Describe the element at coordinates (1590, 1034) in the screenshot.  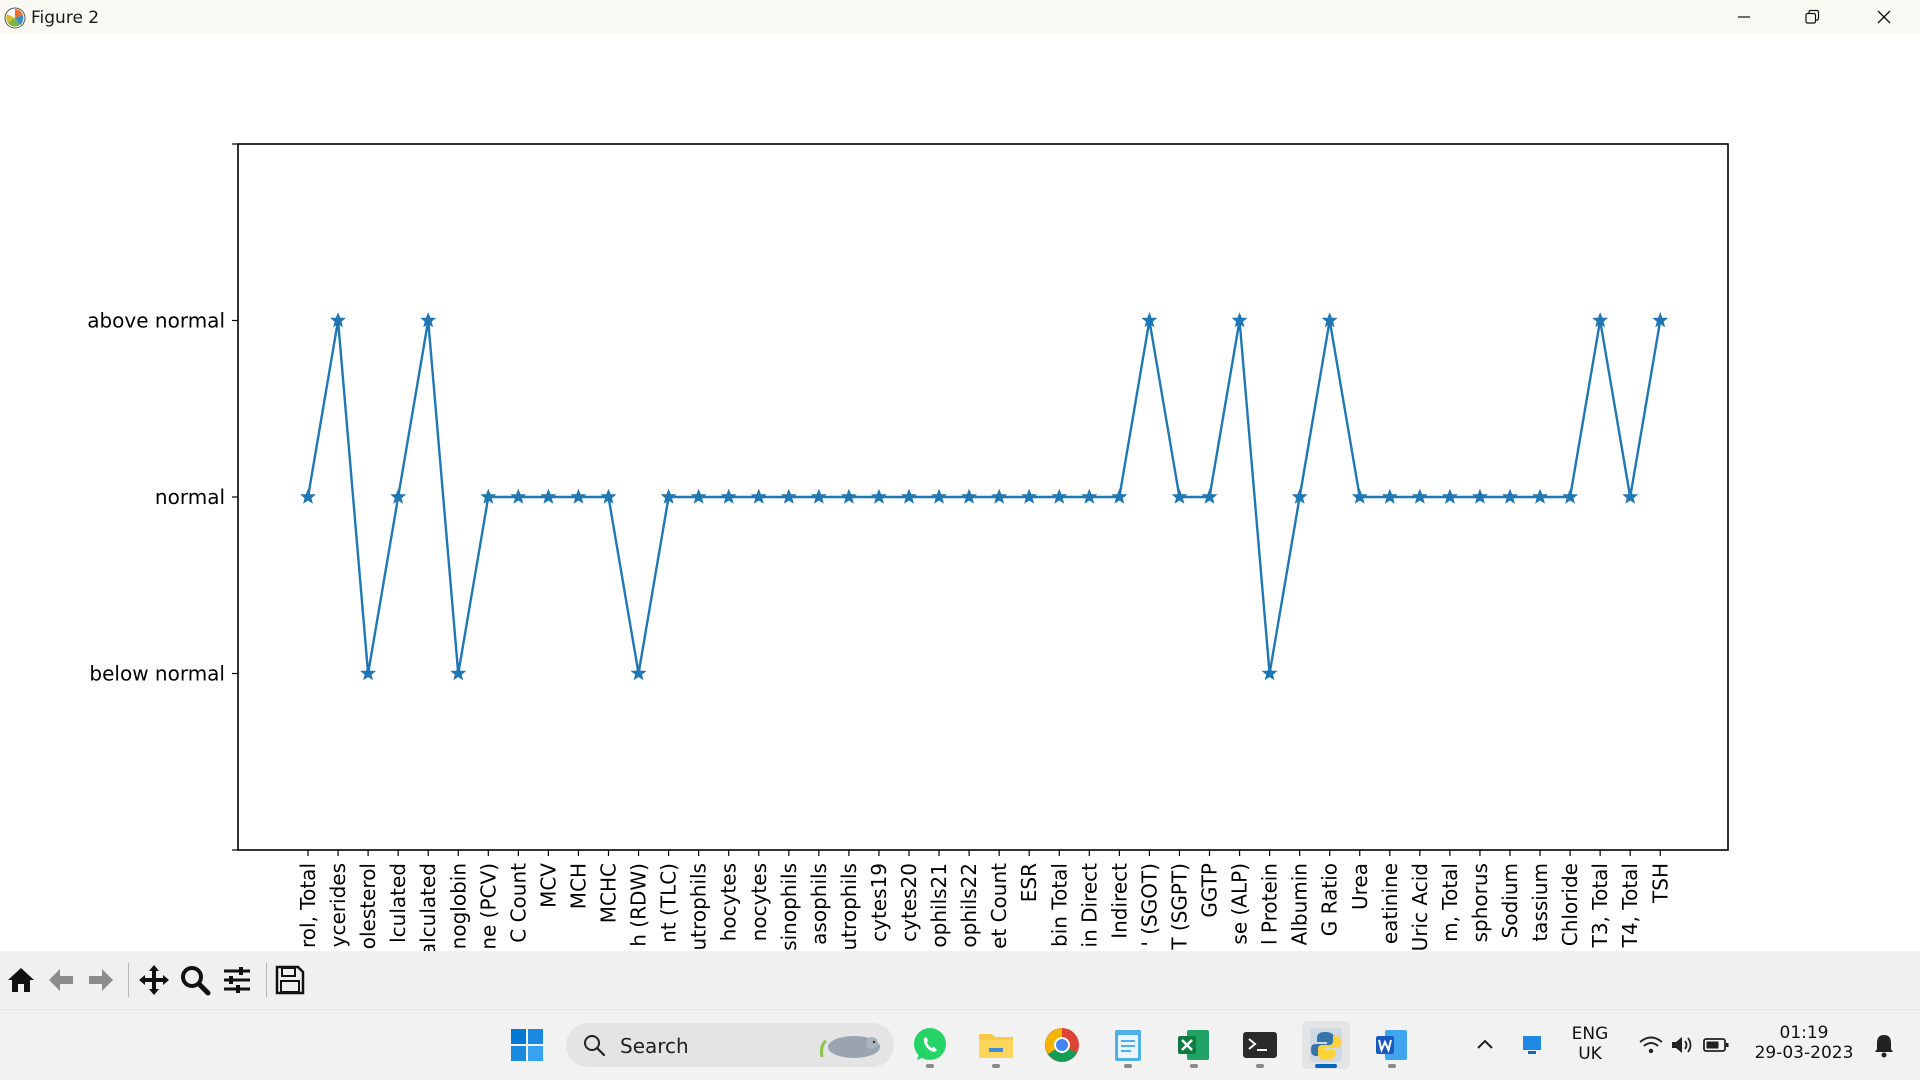
I see `language-code: ENG` at that location.